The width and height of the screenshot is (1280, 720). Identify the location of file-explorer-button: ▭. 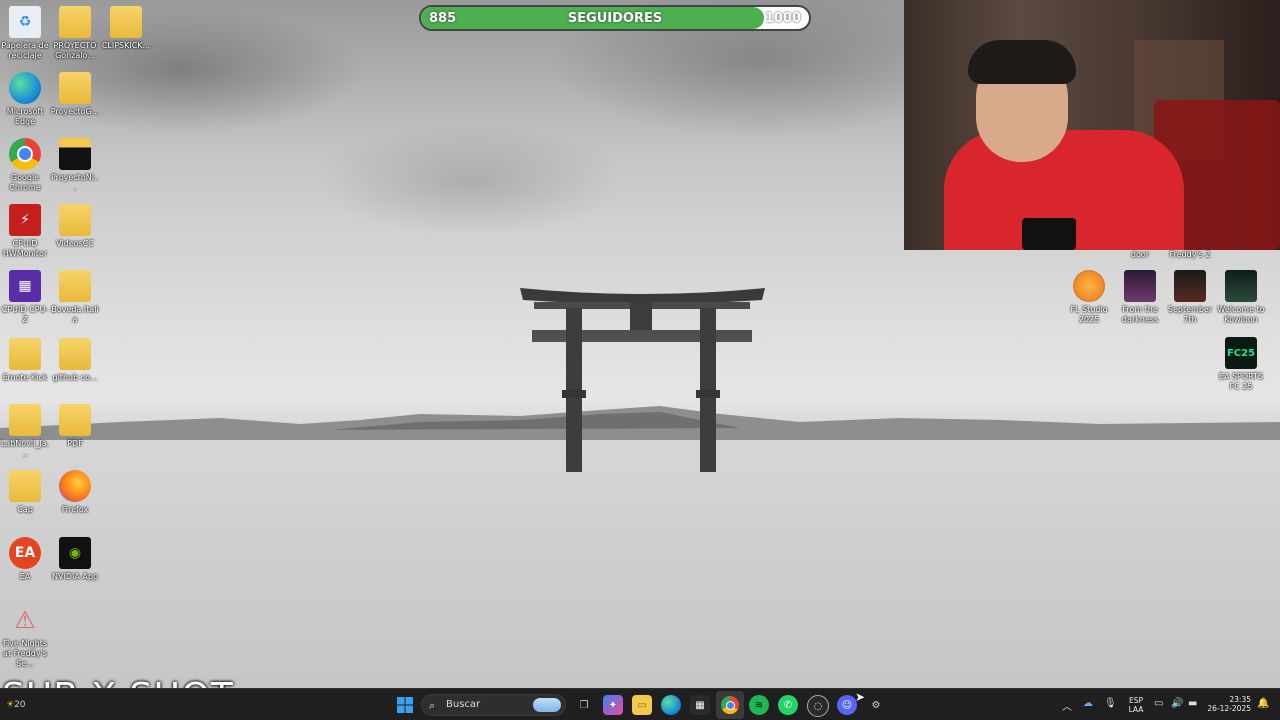
(642, 705).